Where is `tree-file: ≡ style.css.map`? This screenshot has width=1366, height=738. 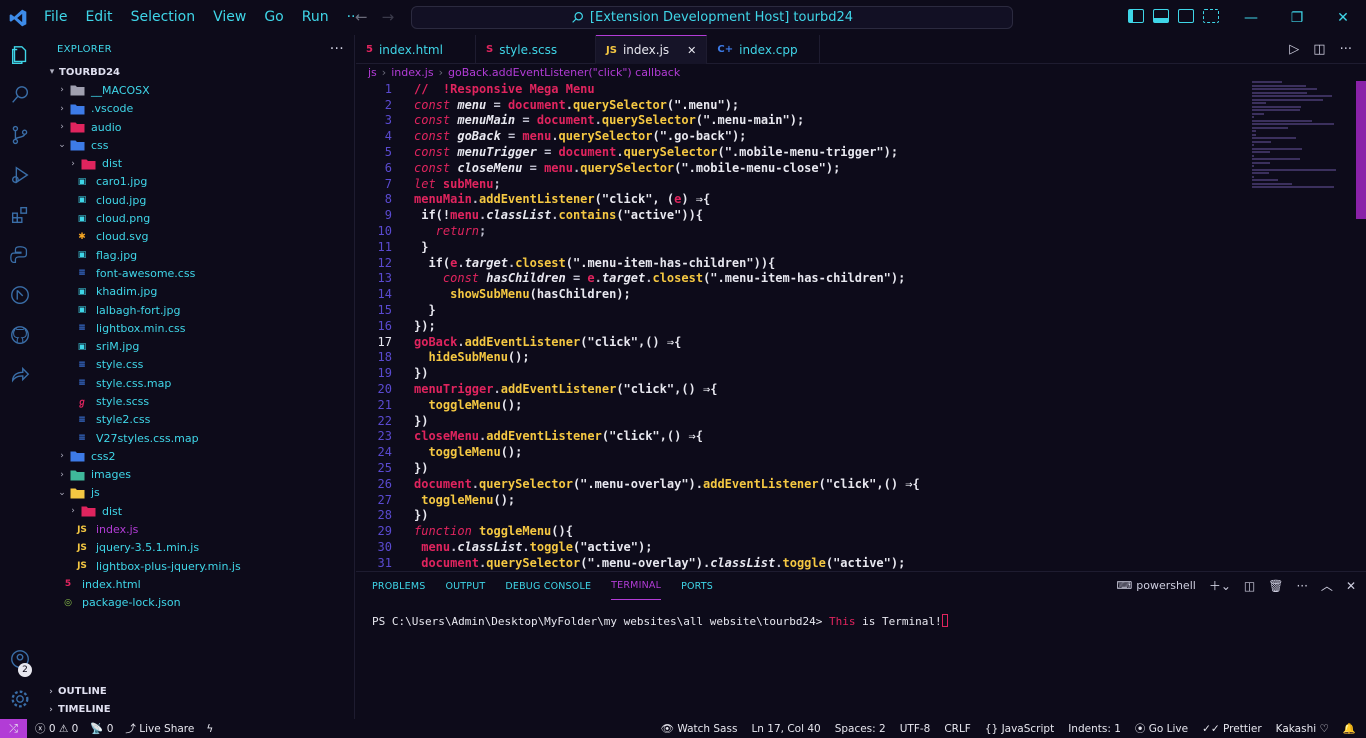
tree-file: ≡ style.css.map is located at coordinates (197, 383).